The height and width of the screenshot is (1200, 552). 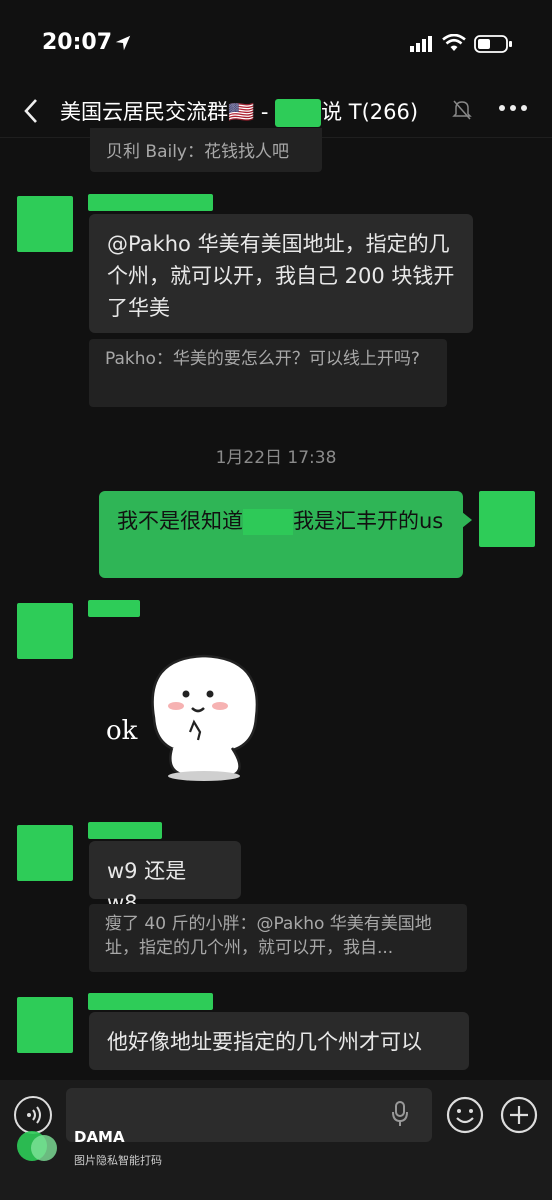 What do you see at coordinates (462, 110) in the screenshot?
I see `mute-bell-icon` at bounding box center [462, 110].